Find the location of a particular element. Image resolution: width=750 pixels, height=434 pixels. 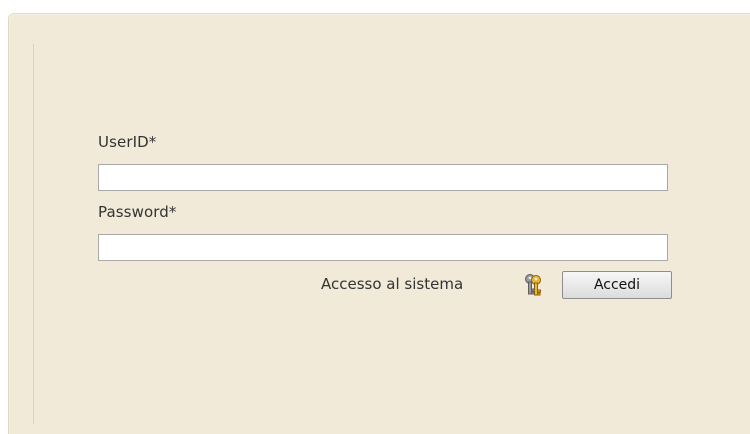

login-button: Accedi is located at coordinates (617, 285).